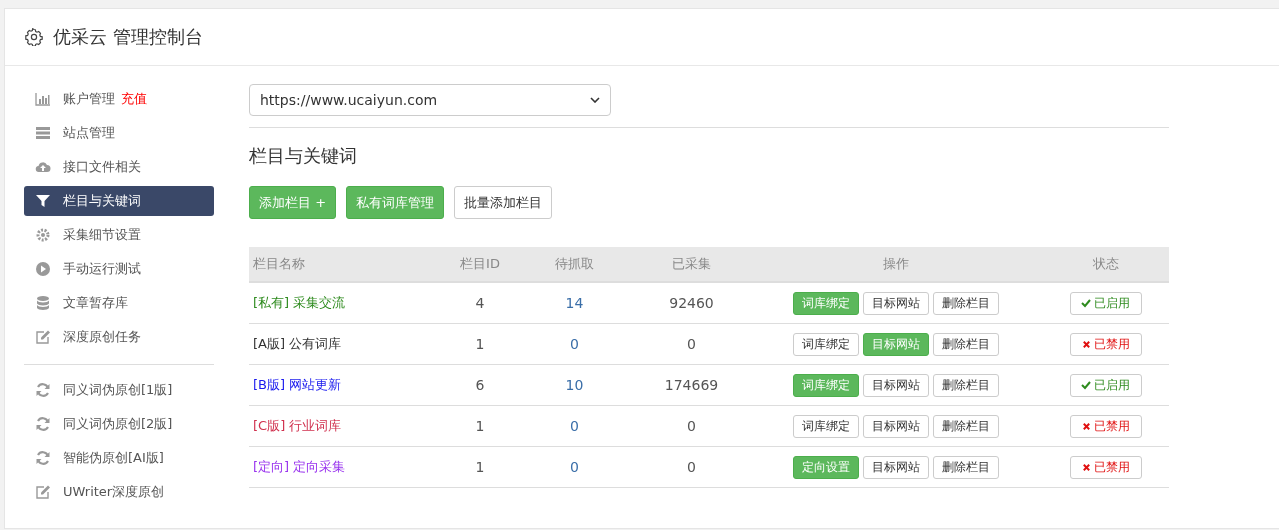 This screenshot has height=530, width=1279. What do you see at coordinates (574, 264) in the screenshot?
I see `column-header: 待抓取` at bounding box center [574, 264].